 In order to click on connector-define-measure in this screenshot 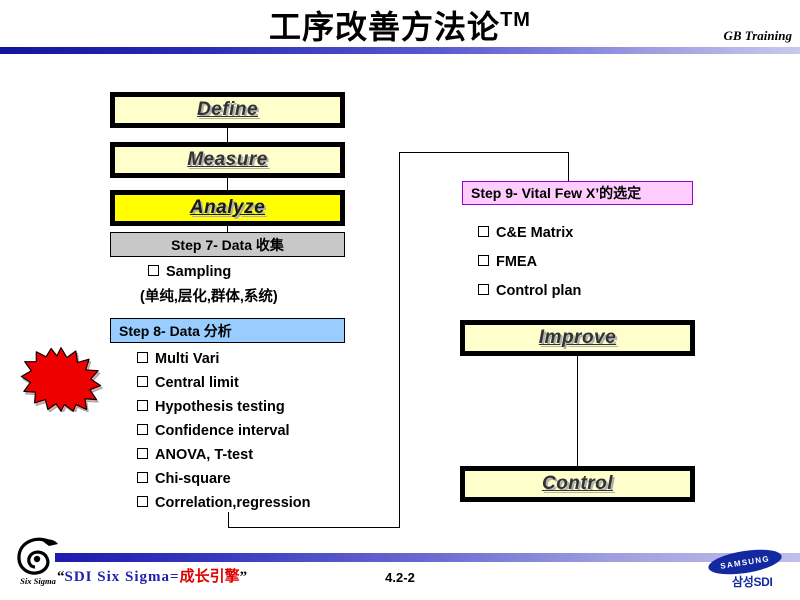, I will do `click(227, 135)`.